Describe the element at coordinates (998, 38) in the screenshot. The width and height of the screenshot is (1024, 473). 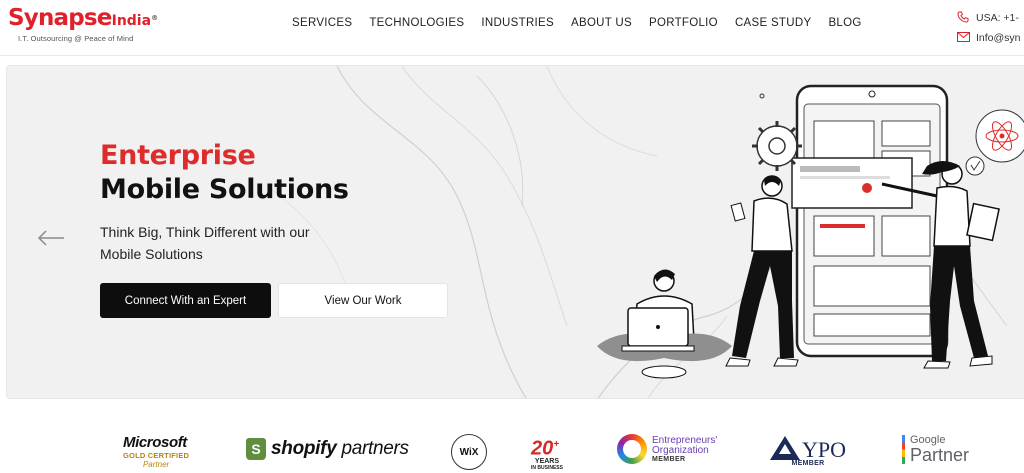
I see `email-text: Info@syn` at that location.